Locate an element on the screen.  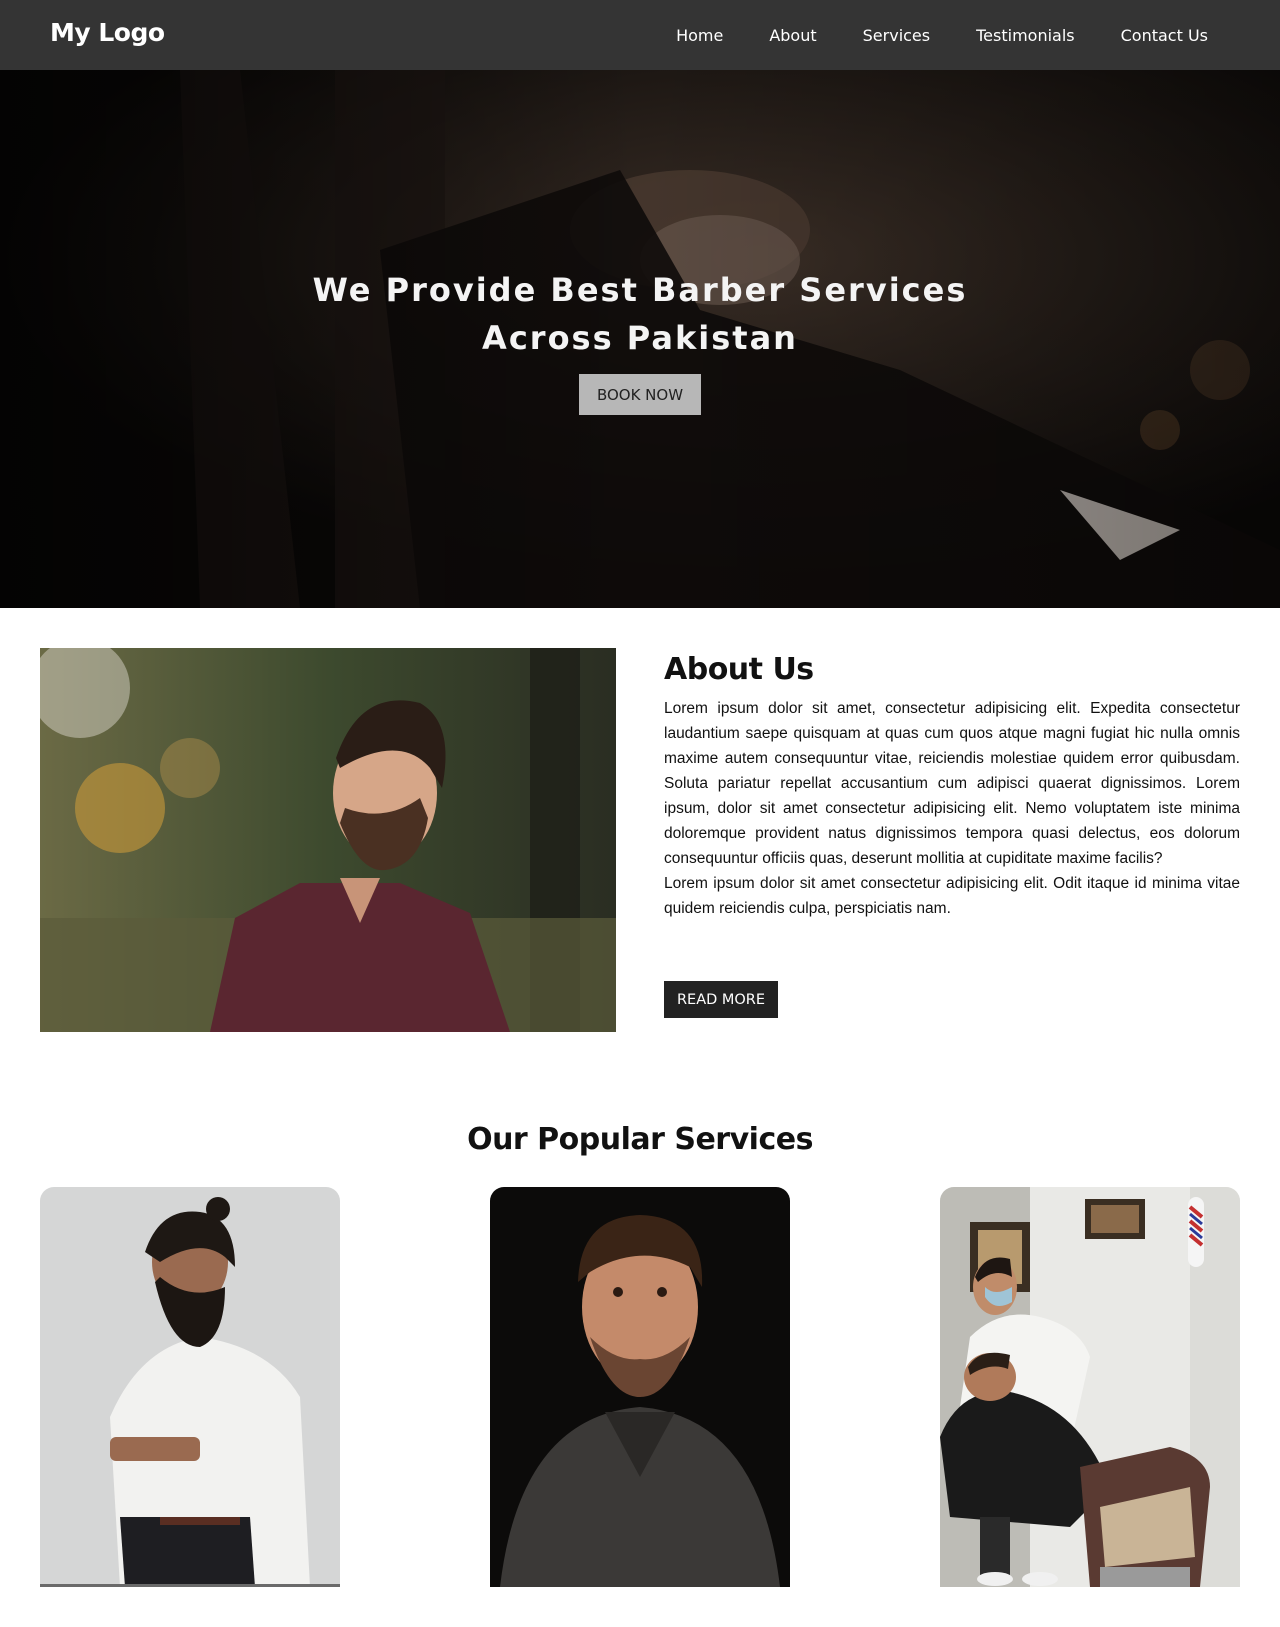
about-image is located at coordinates (328, 840).